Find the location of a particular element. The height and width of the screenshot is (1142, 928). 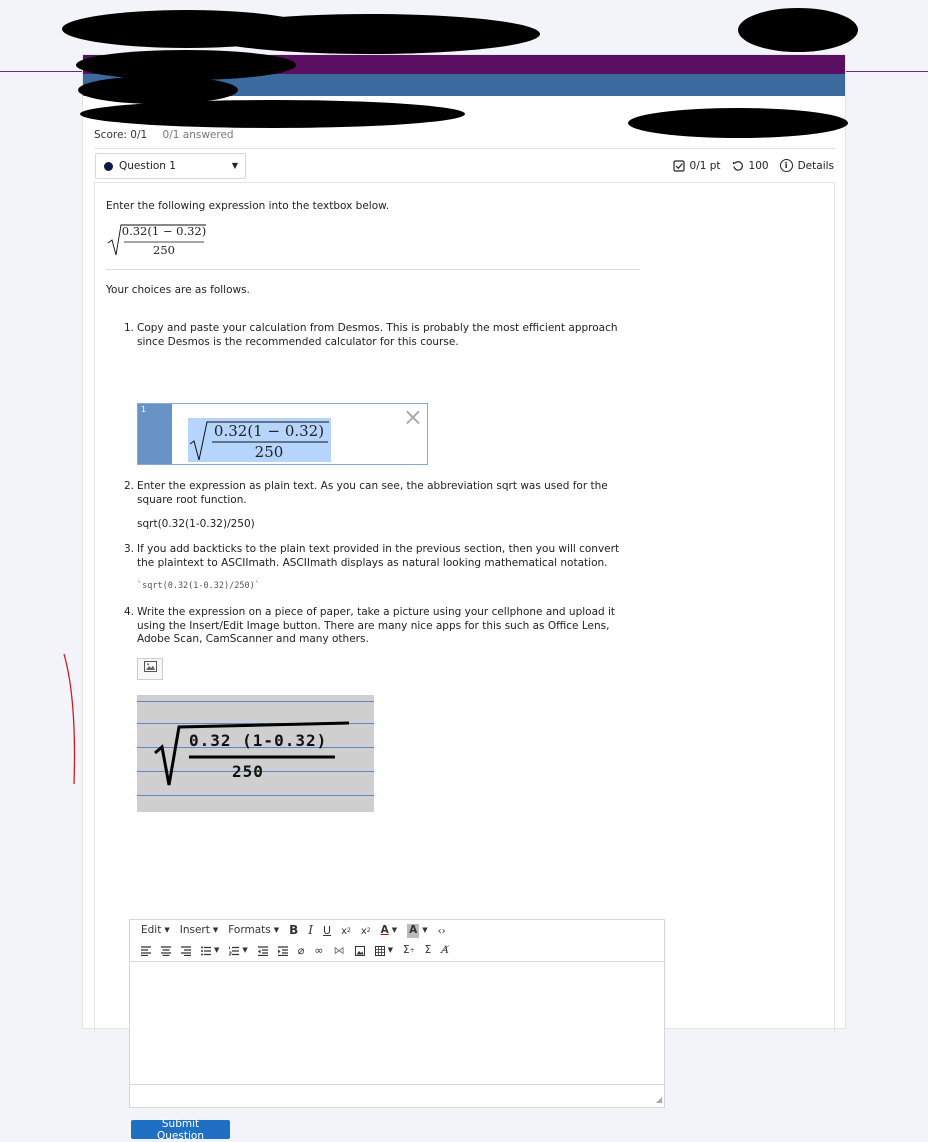

clear-format-icon: A̸ is located at coordinates (445, 951).